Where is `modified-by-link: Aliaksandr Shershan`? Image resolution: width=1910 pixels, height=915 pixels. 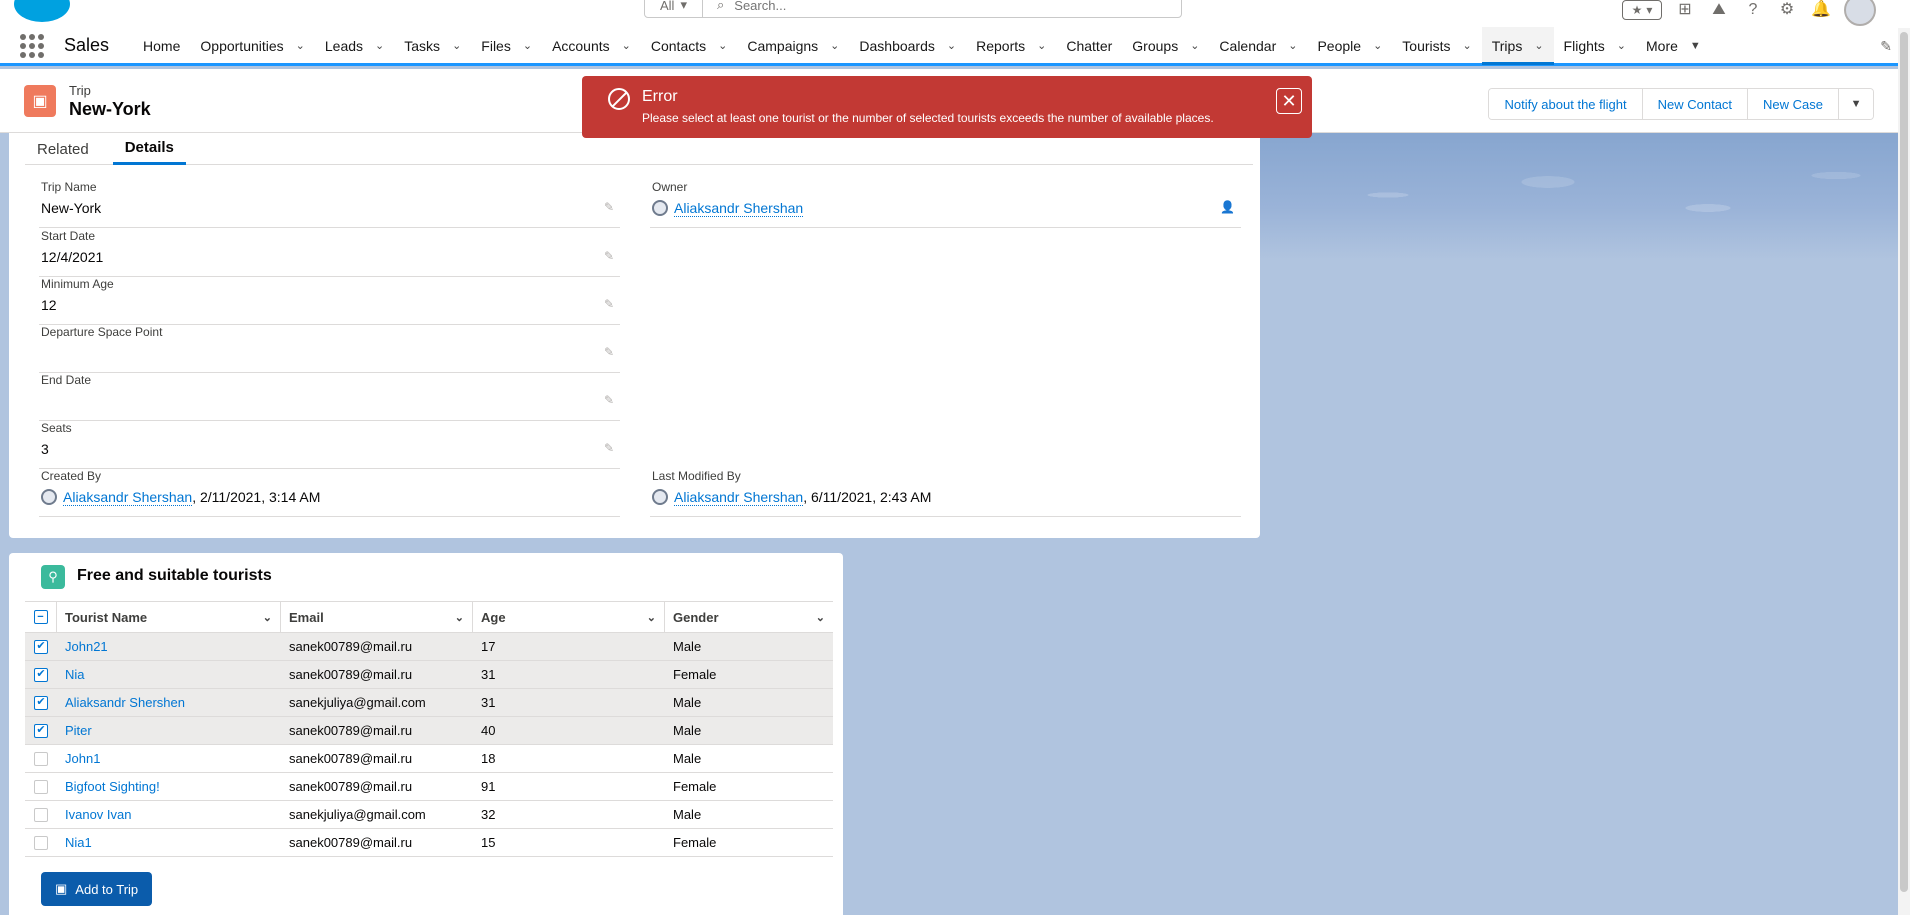
modified-by-link: Aliaksandr Shershan is located at coordinates (739, 497).